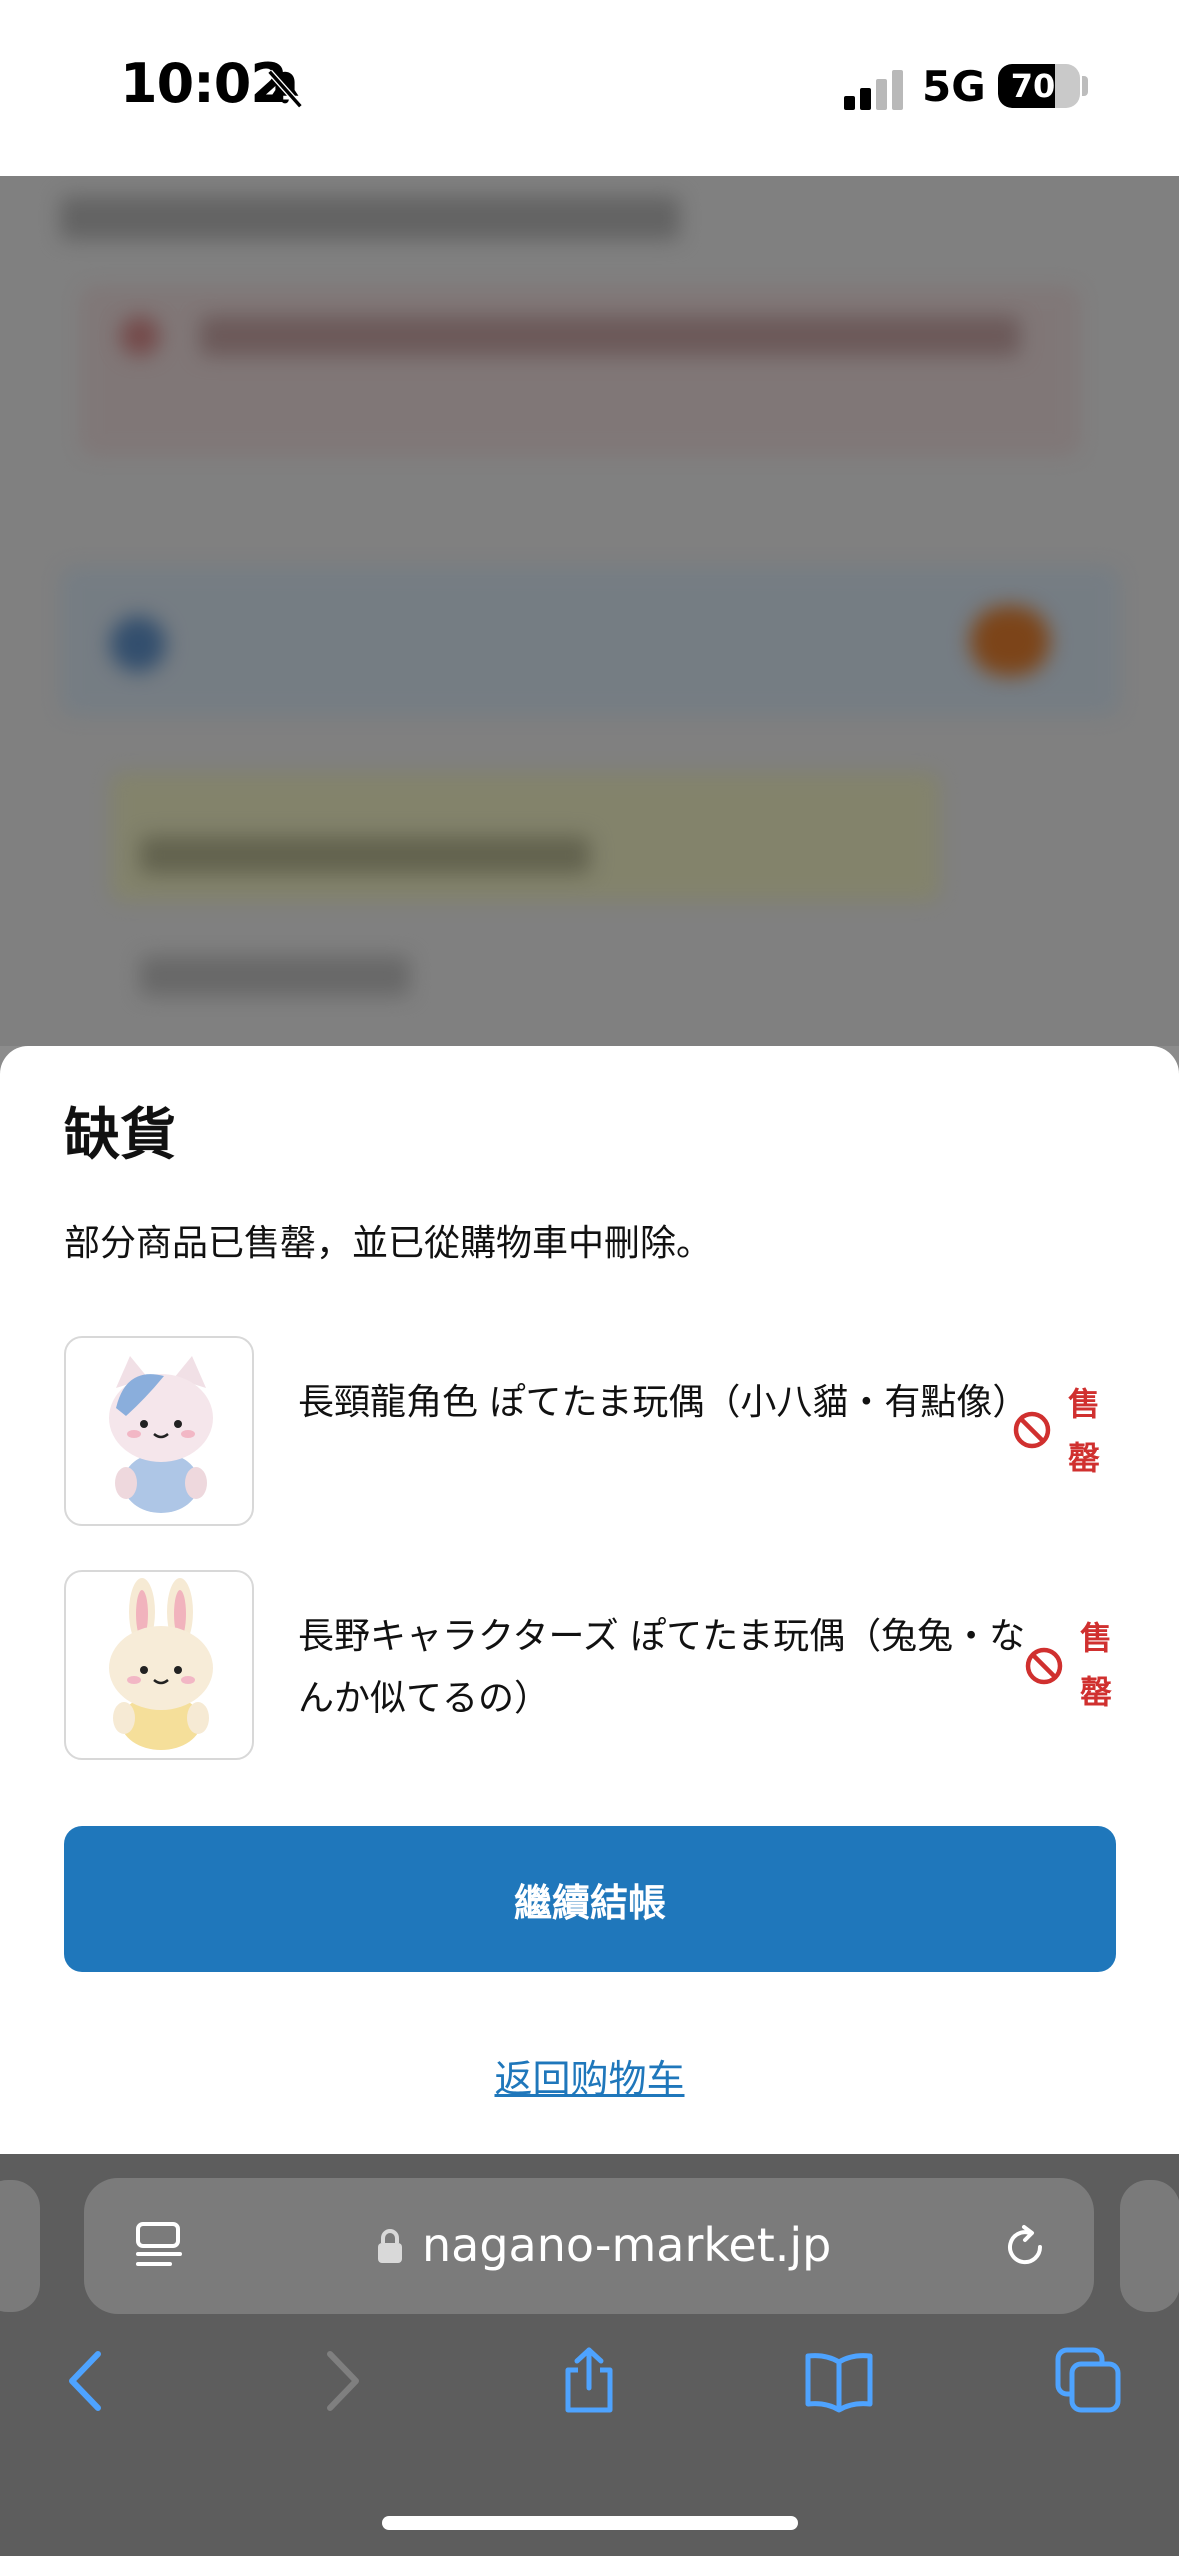 This screenshot has width=1179, height=2556. Describe the element at coordinates (662, 1667) in the screenshot. I see `product-name: 長野キャラクターズ ぽてたま玩偶（兔兔・なんか似てるの）` at that location.